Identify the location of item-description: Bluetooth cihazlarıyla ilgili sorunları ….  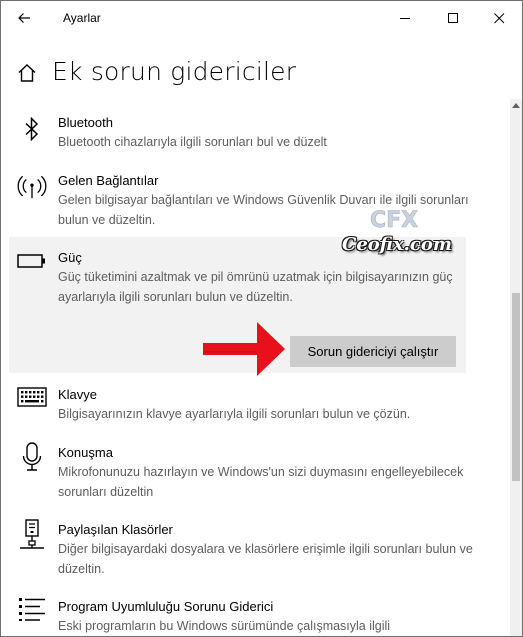
(192, 142).